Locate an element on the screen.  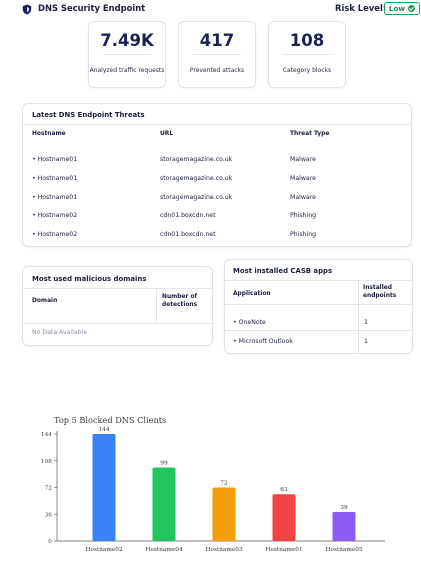
column-header-detections: Number of detections is located at coordinates (179, 301).